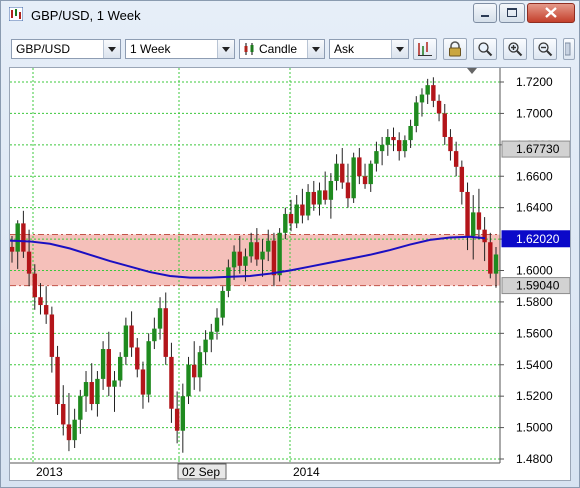 The width and height of the screenshot is (580, 488). I want to click on minimize-button, so click(485, 13).